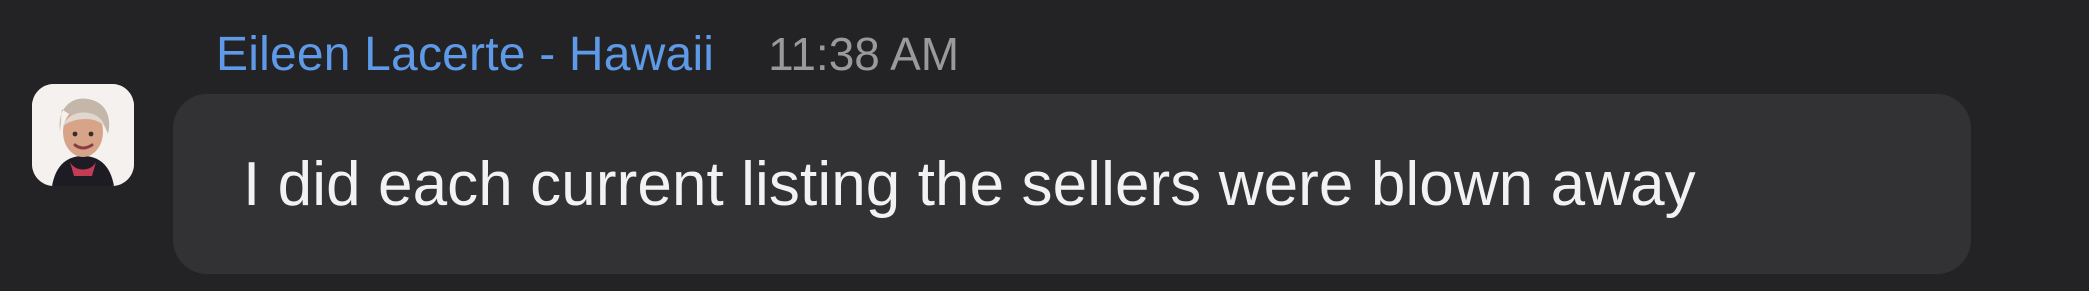 This screenshot has width=2089, height=291. I want to click on message-timestamp: 11:38 AM, so click(864, 54).